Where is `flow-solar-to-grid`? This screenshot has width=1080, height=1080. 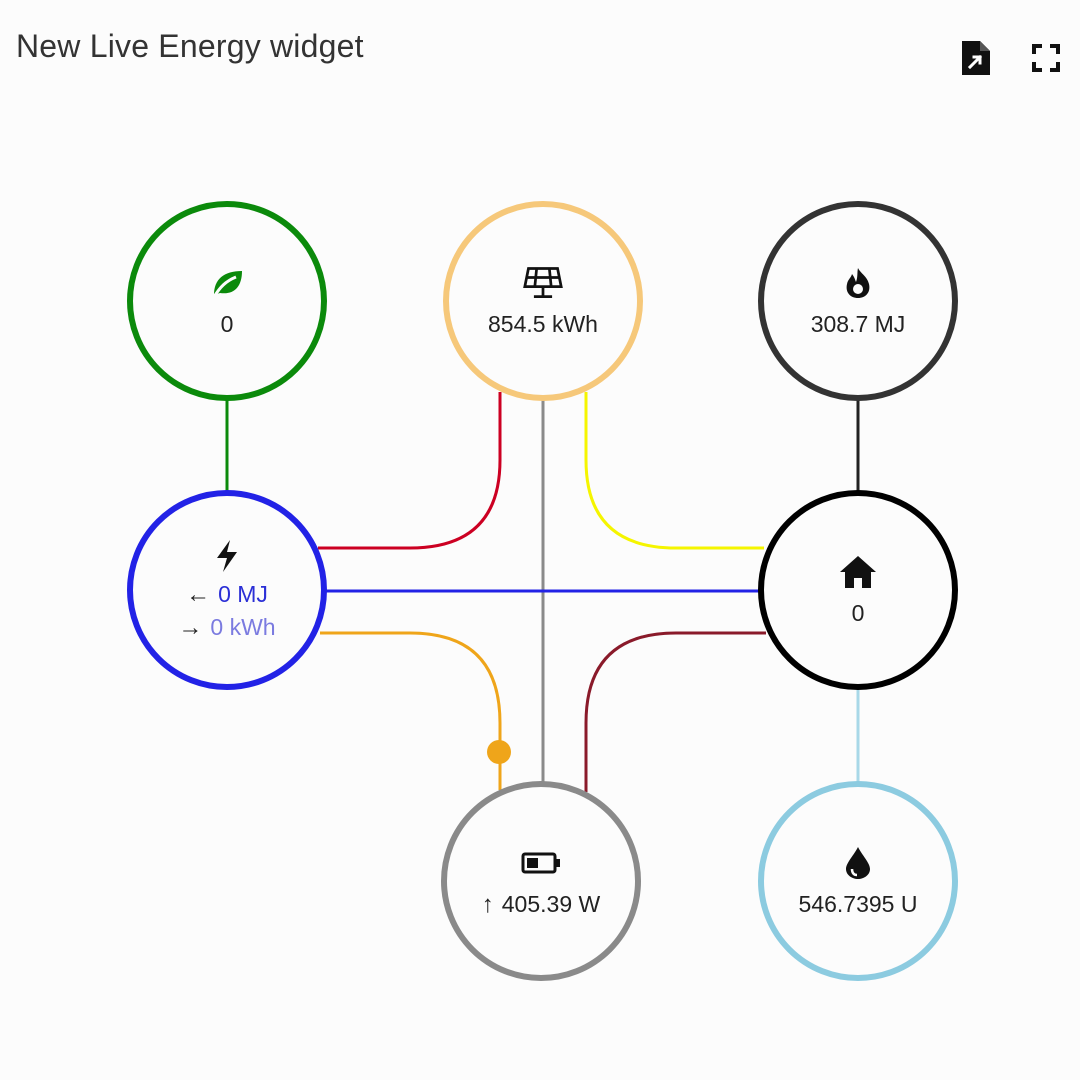
flow-solar-to-grid is located at coordinates (410, 471).